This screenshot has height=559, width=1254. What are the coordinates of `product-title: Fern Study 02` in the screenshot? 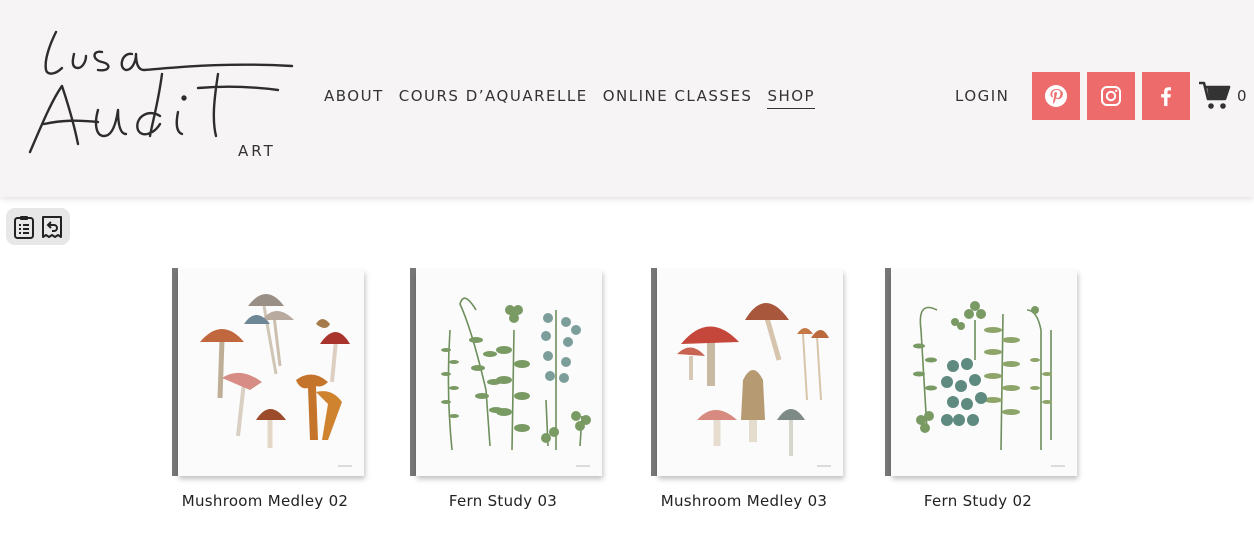 It's located at (978, 501).